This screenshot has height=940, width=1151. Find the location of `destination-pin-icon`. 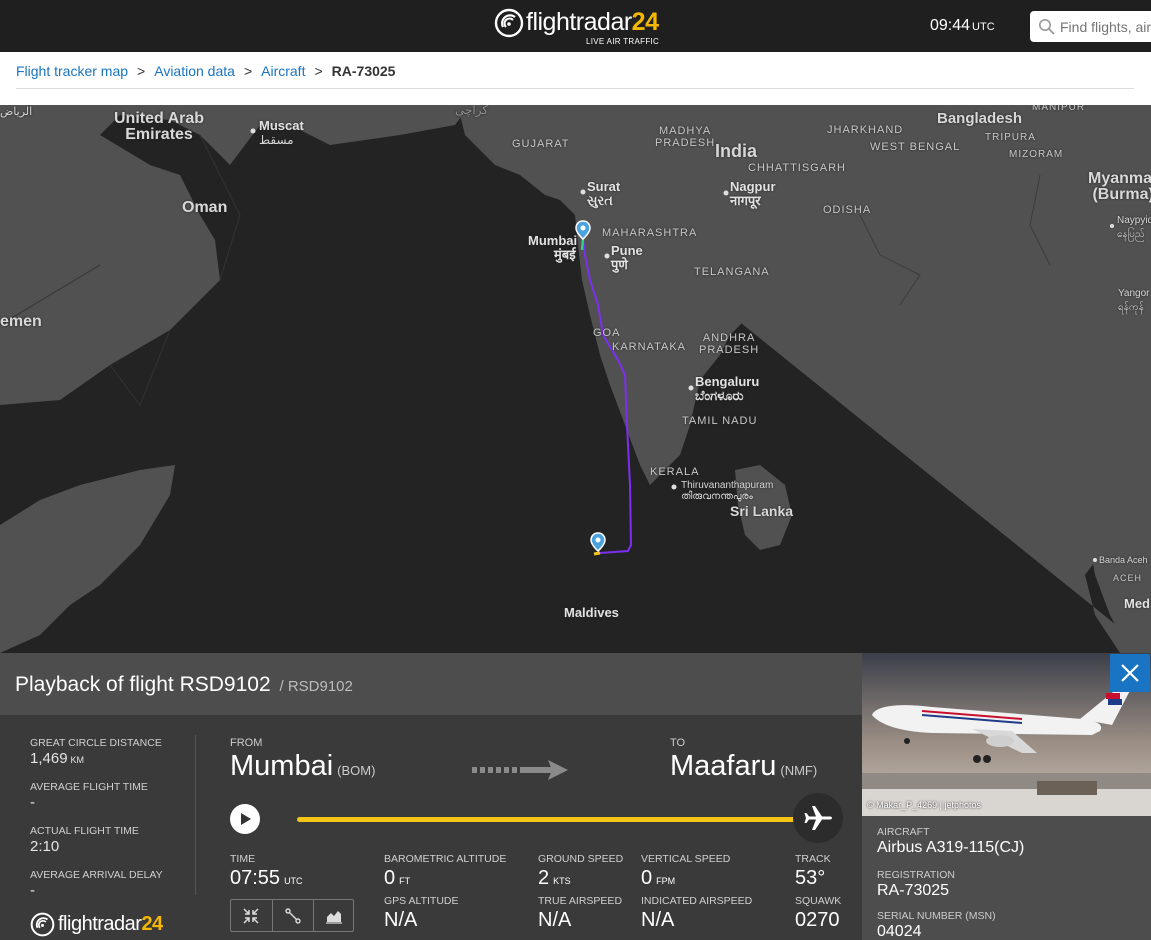

destination-pin-icon is located at coordinates (598, 542).